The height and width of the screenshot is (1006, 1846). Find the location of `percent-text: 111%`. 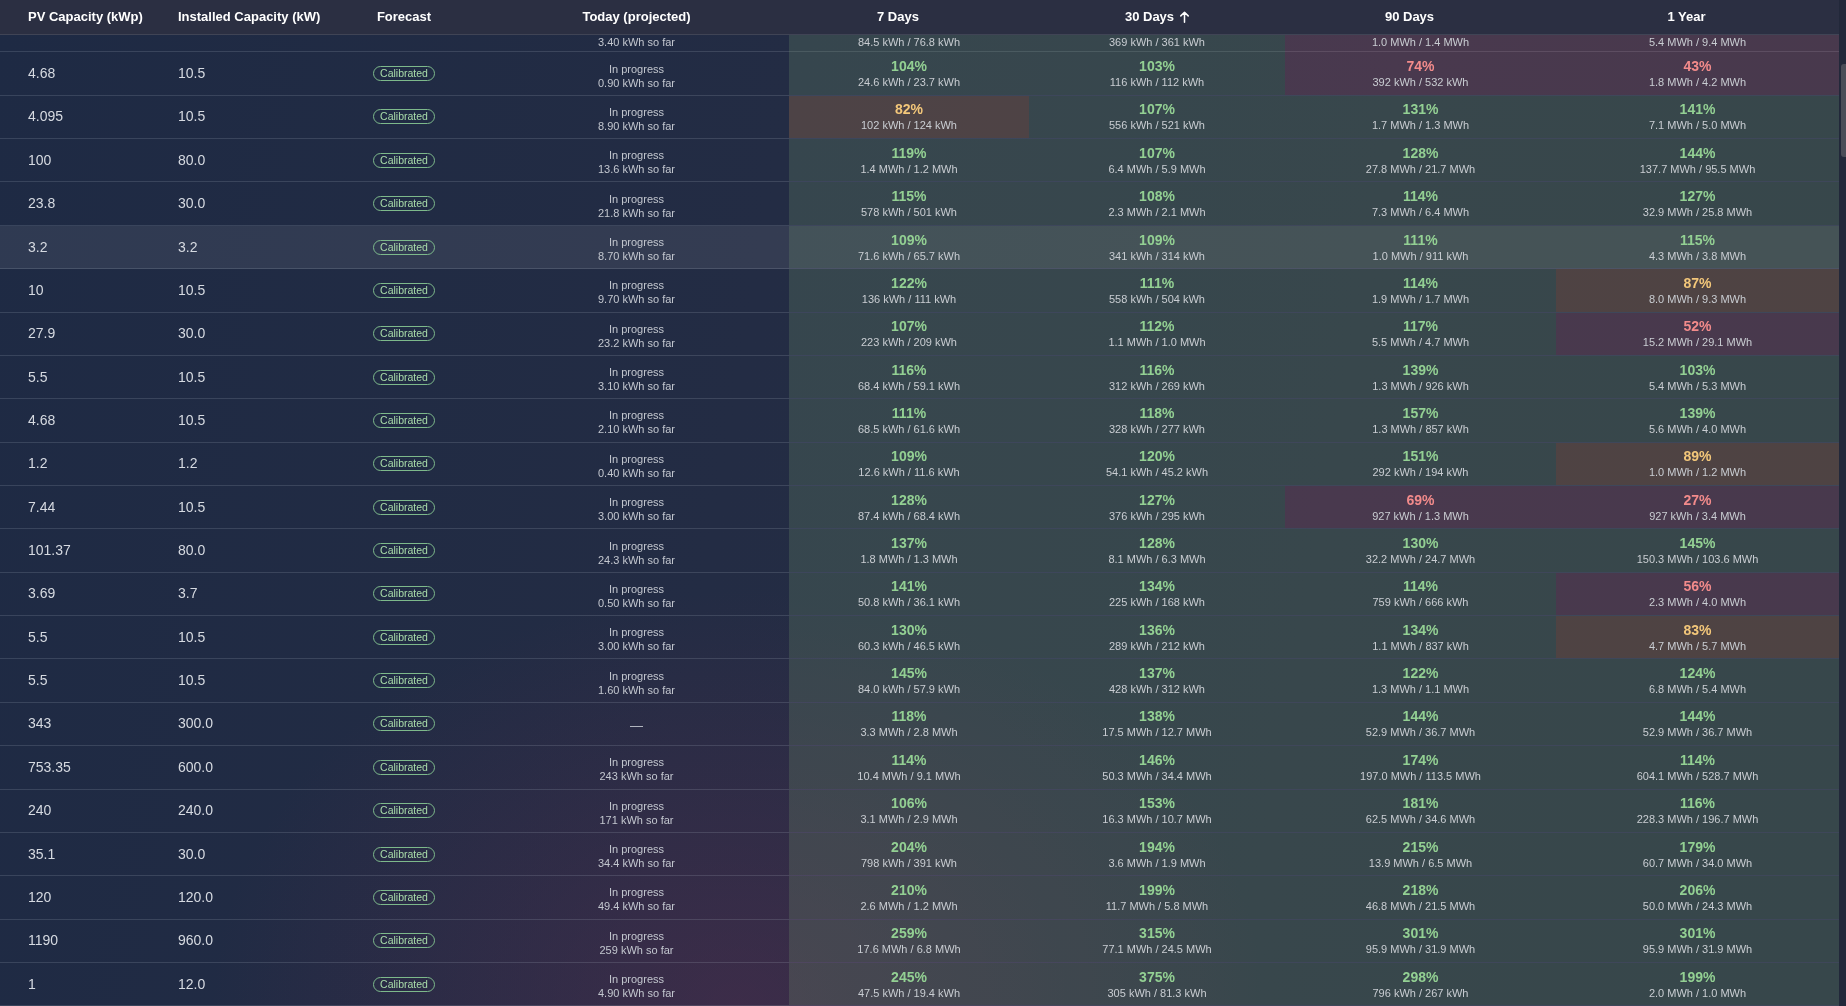

percent-text: 111% is located at coordinates (909, 413).